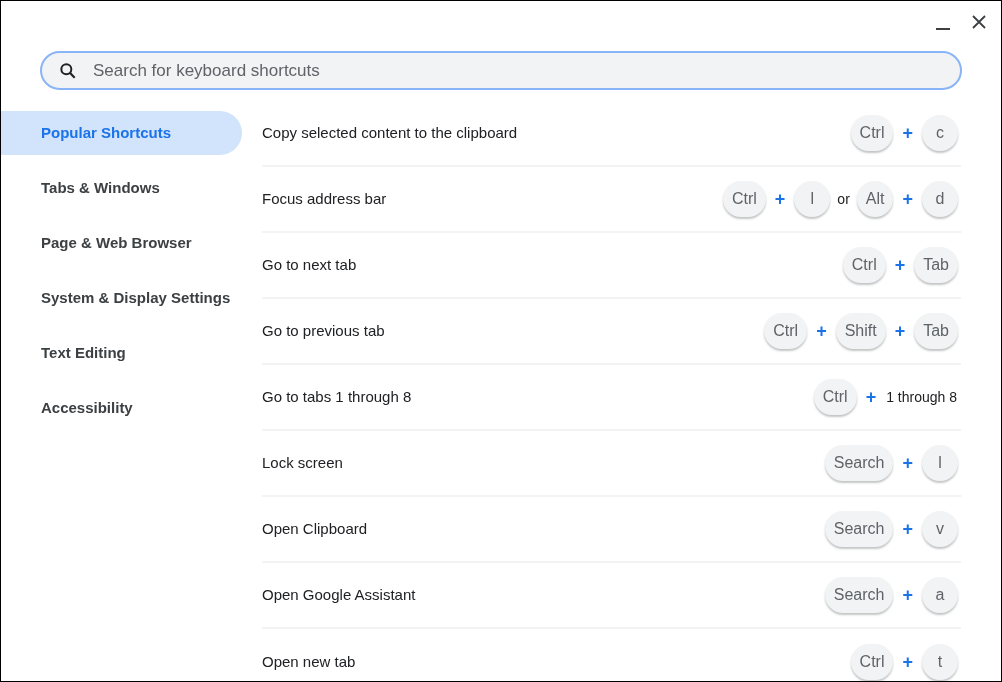  What do you see at coordinates (121, 353) in the screenshot?
I see `sidebar-item: Text Editing` at bounding box center [121, 353].